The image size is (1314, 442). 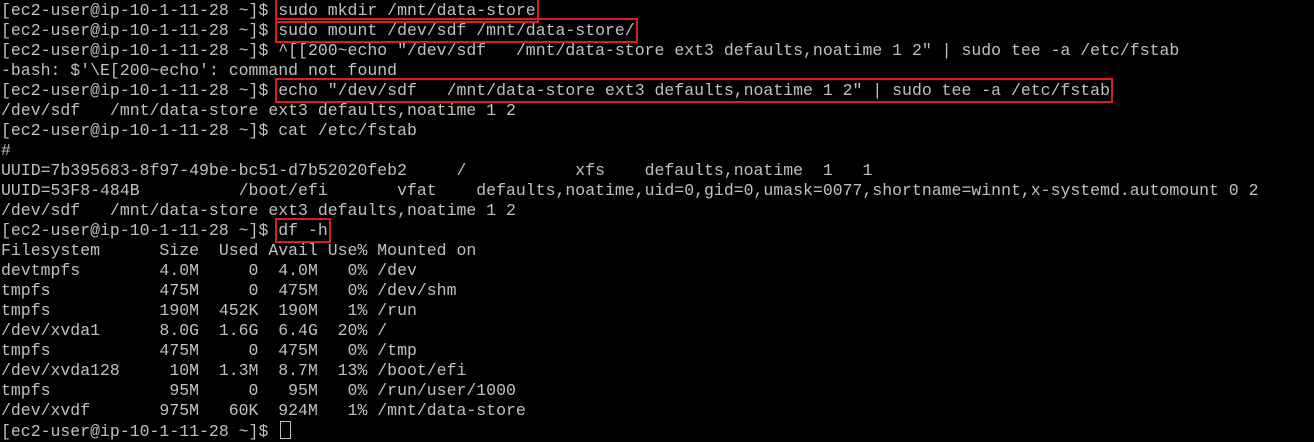 I want to click on cursor-icon, so click(x=286, y=430).